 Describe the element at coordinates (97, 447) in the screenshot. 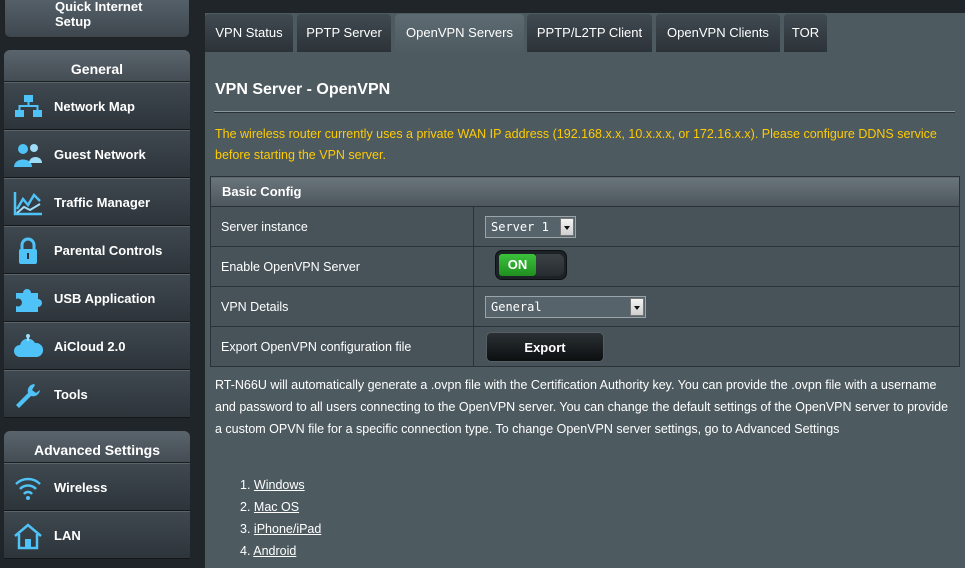

I see `sidebar-advanced-title: Advanced Settings` at that location.